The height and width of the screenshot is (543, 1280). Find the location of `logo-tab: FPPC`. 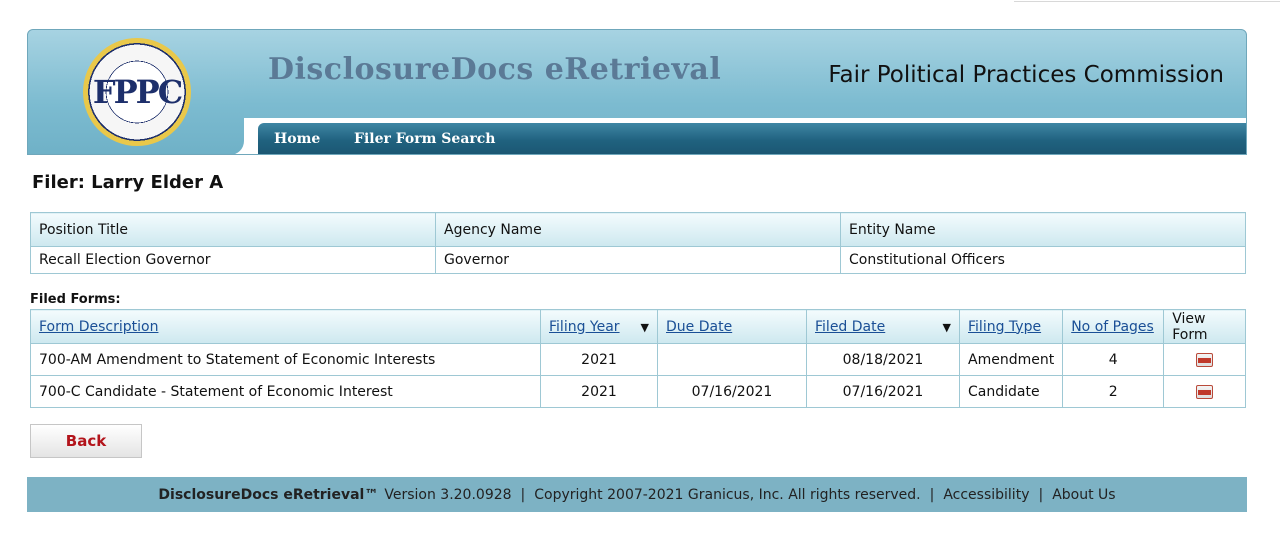

logo-tab: FPPC is located at coordinates (136, 92).